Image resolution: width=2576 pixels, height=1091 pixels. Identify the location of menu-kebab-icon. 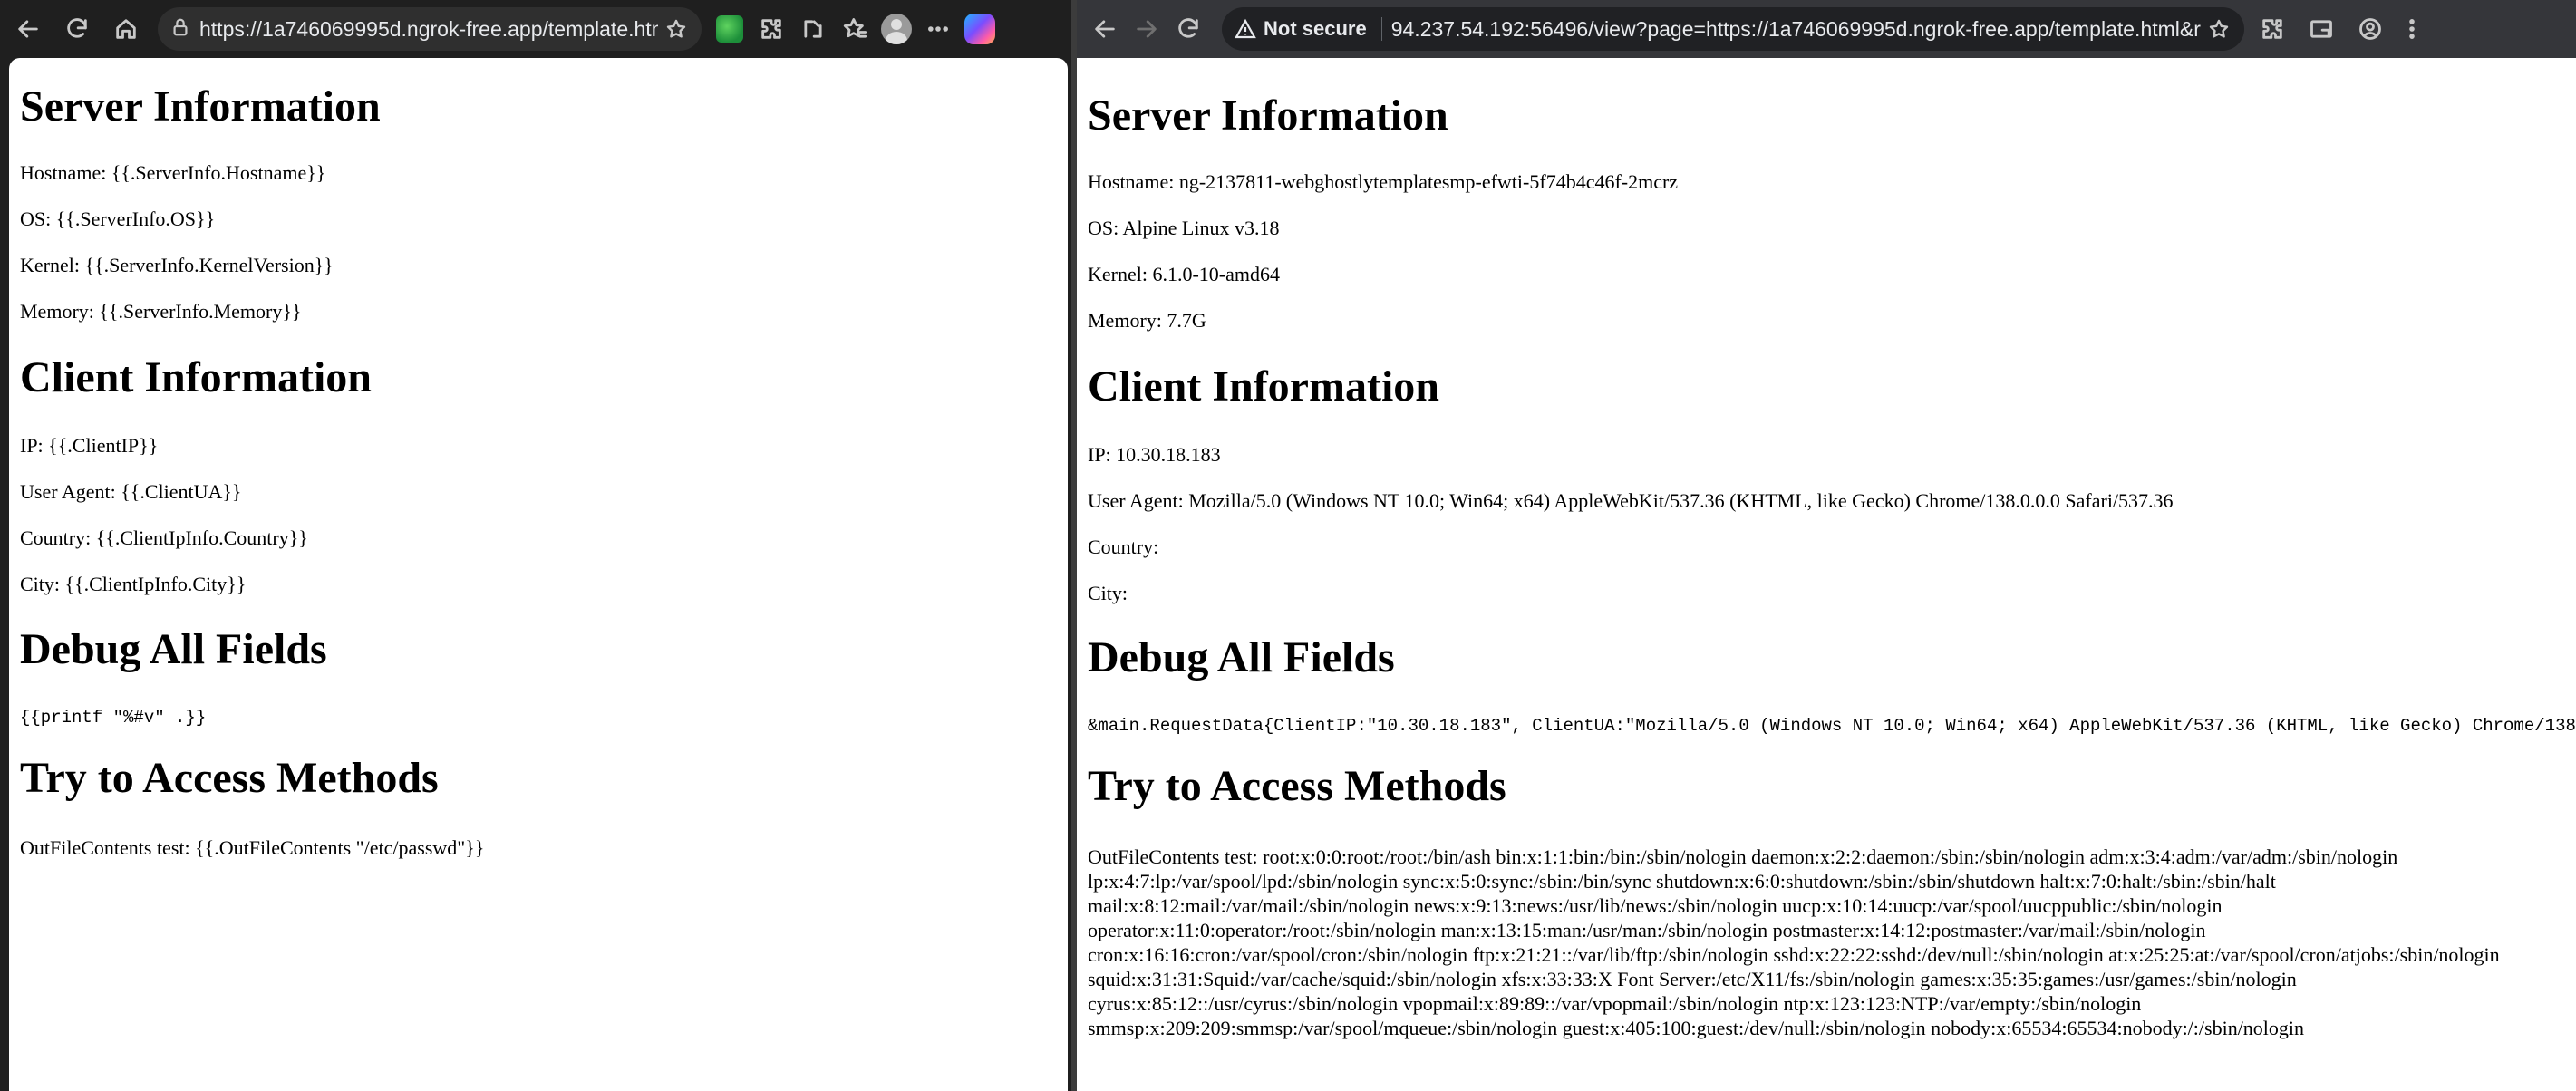
(2412, 29).